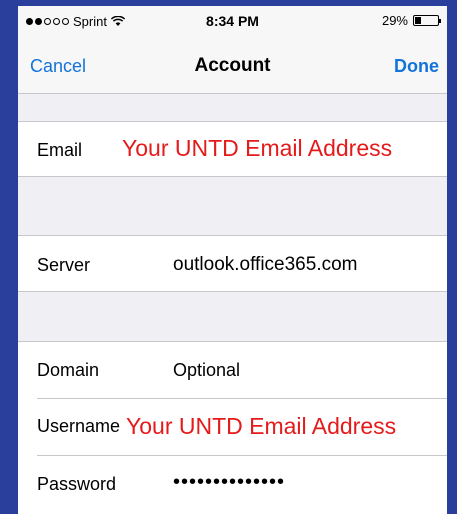  I want to click on page-title: Account, so click(232, 65).